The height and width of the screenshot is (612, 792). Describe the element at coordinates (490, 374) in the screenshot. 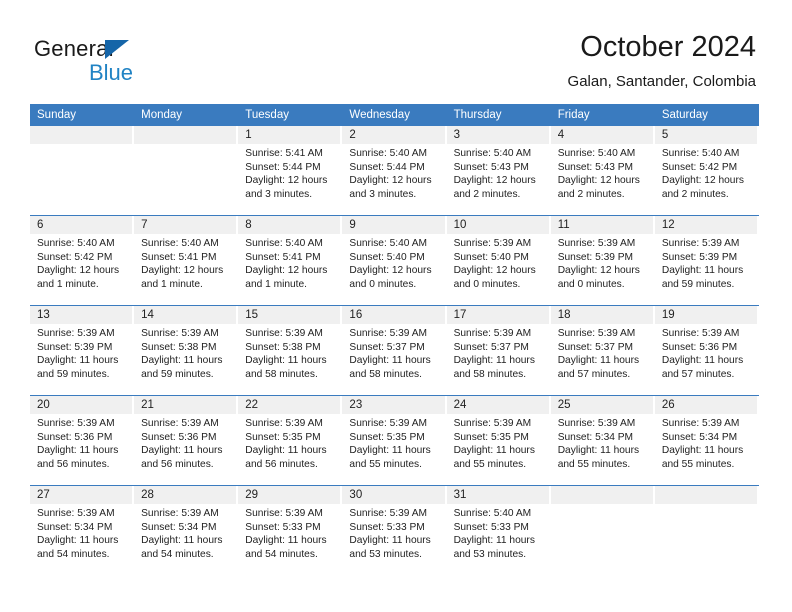

I see `daylight-text-line2: and 58 minutes.` at that location.